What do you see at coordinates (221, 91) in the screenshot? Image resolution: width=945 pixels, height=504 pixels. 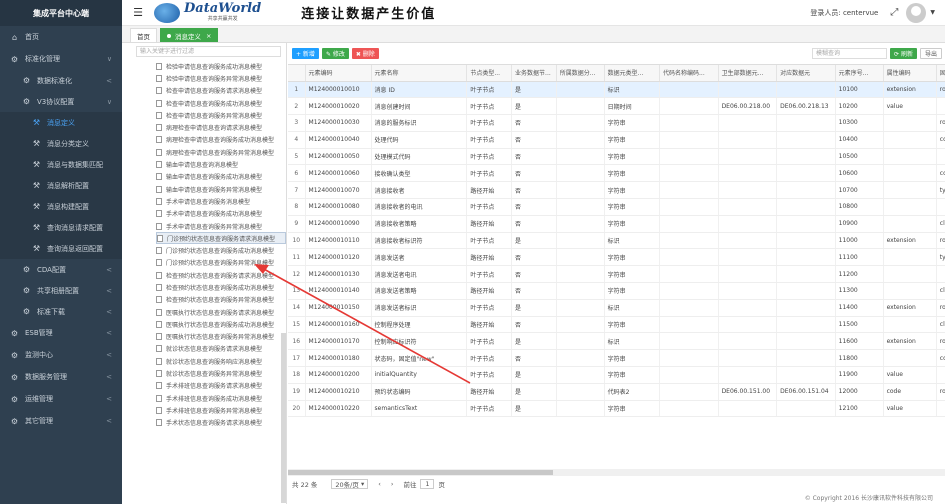 I see `tree-item: 检查申请信息查询服务请求消息模型` at bounding box center [221, 91].